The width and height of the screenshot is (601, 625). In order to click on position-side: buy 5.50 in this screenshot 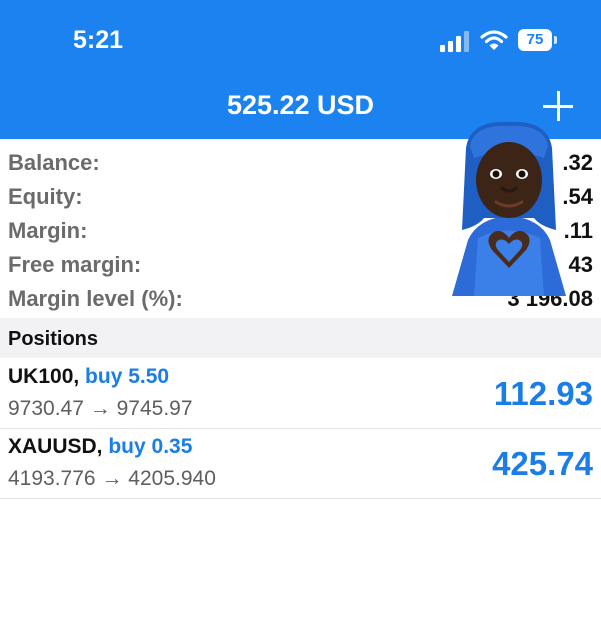, I will do `click(127, 376)`.